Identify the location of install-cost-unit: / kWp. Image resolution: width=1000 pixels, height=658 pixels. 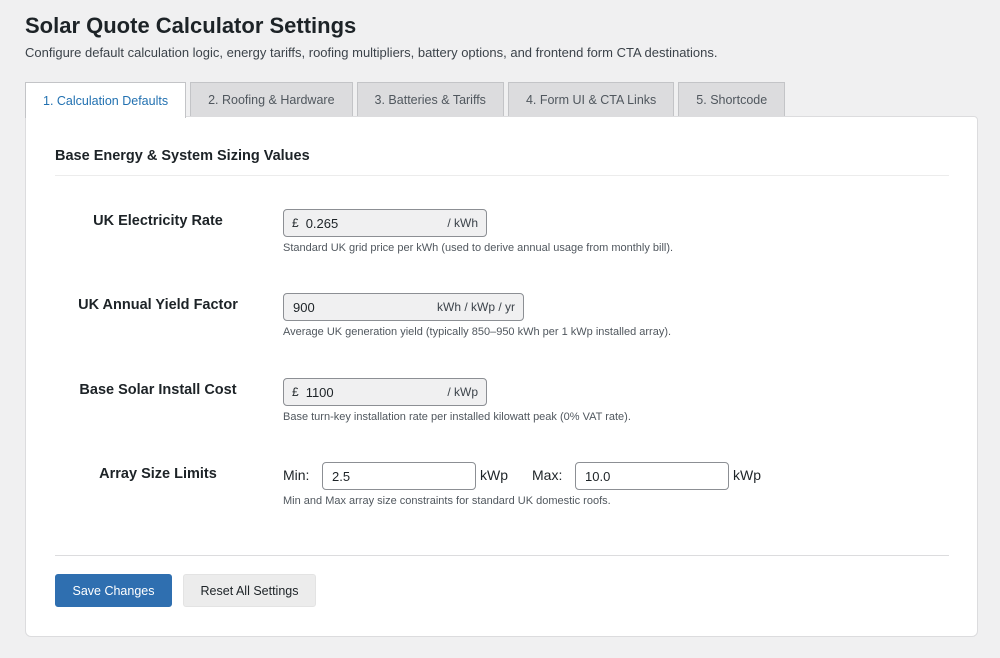
(462, 392).